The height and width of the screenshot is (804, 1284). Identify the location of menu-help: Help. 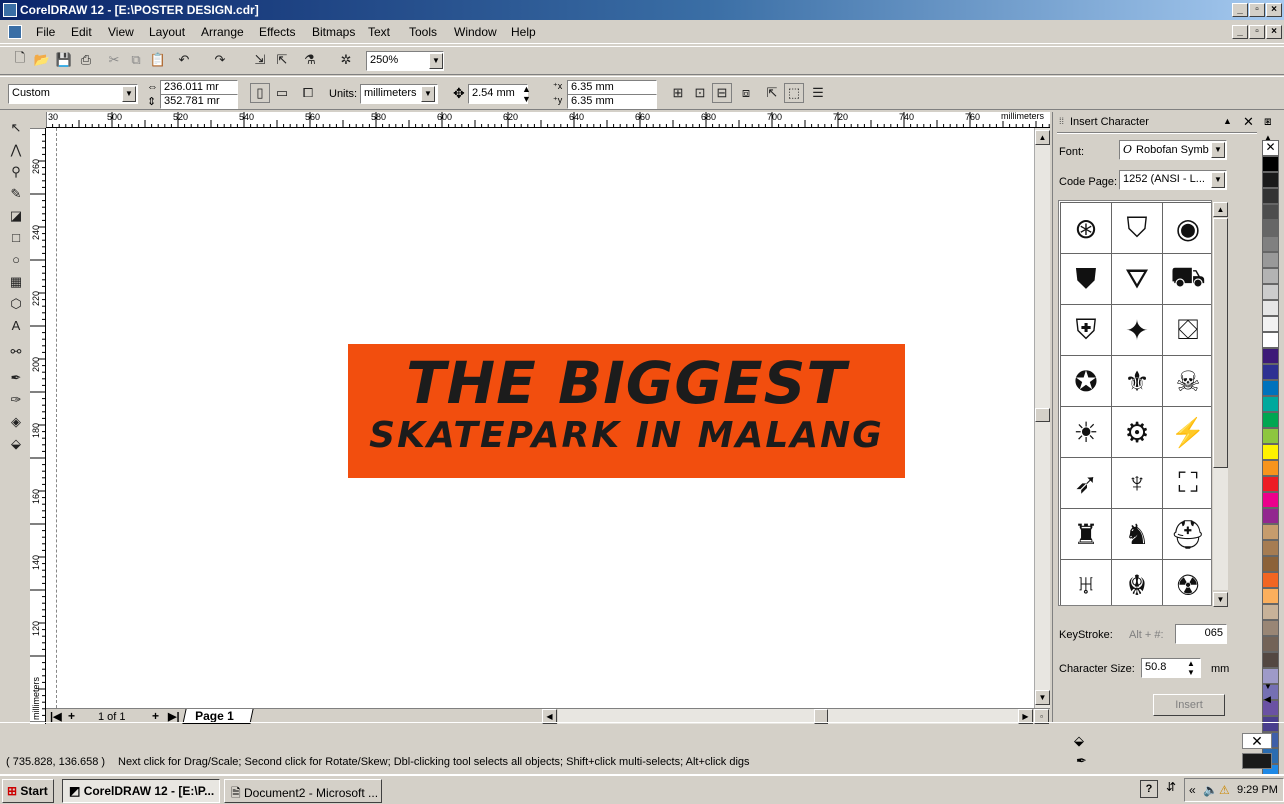
(523, 32).